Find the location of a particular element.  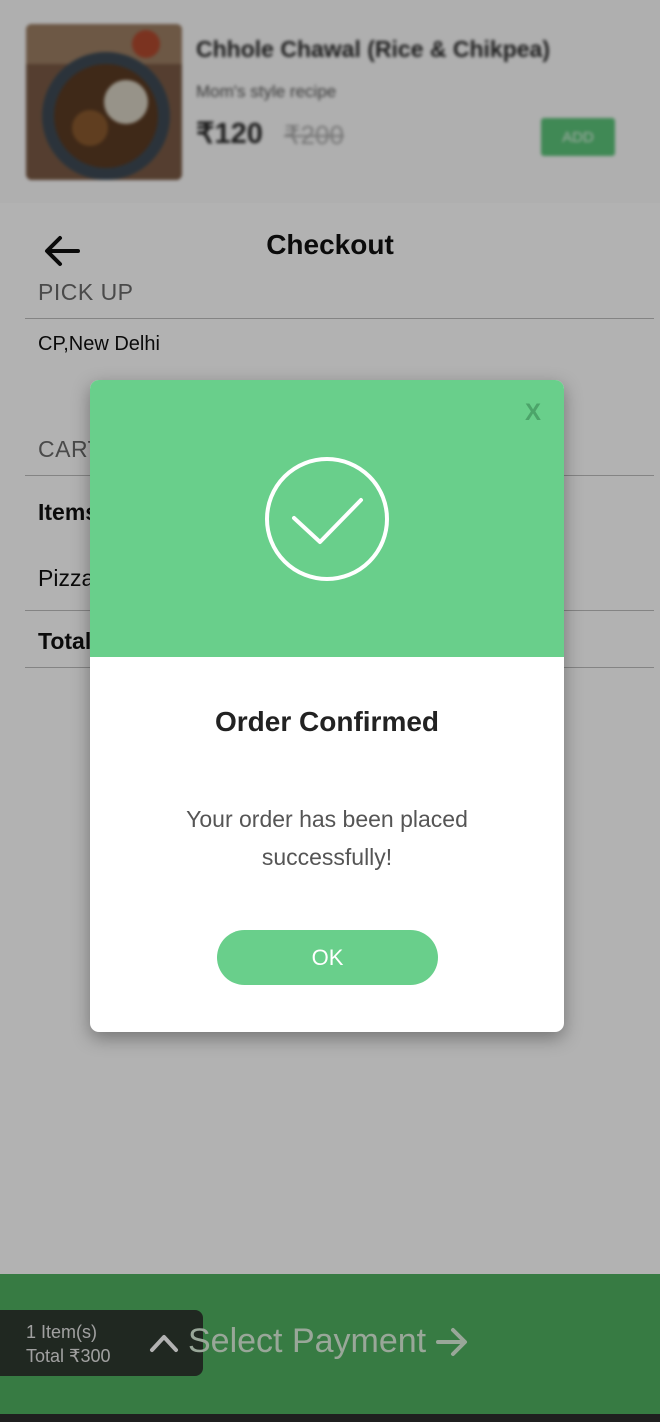

dialog-message: Your order has been placed successfully! is located at coordinates (327, 838).